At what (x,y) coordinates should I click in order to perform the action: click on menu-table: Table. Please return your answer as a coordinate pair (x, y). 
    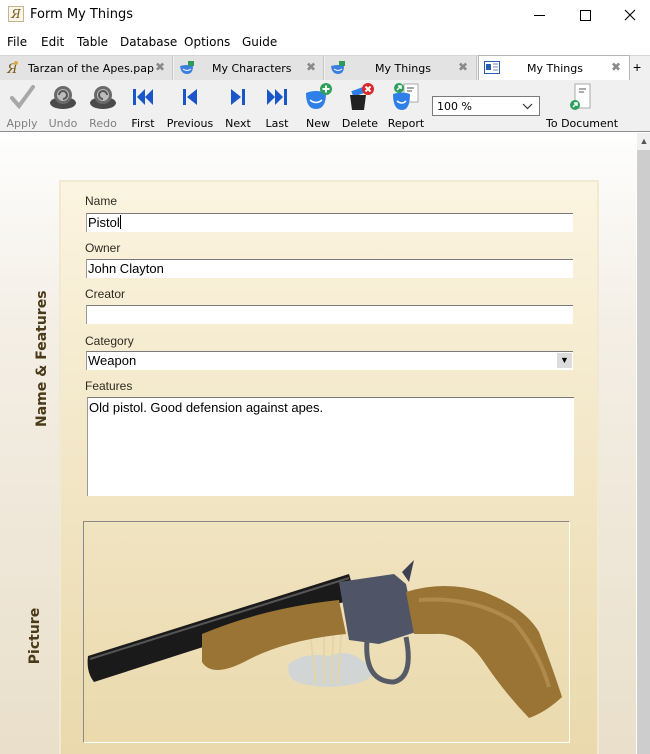
    Looking at the image, I should click on (92, 42).